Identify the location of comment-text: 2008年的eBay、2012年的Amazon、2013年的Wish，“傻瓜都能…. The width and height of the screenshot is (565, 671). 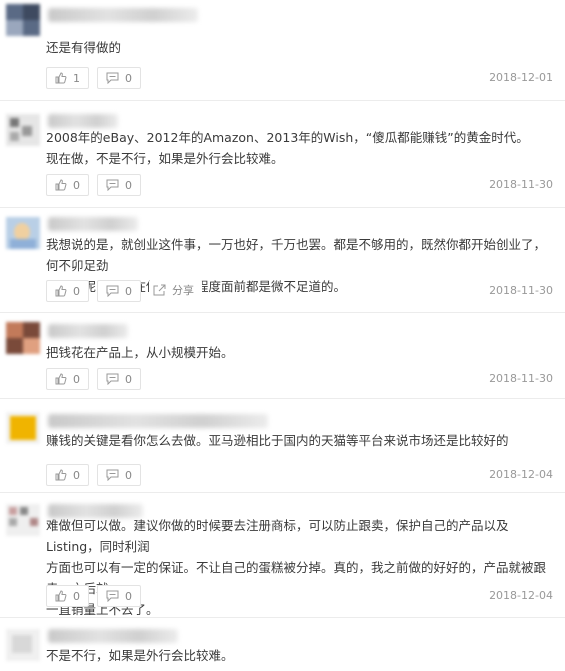
(287, 148).